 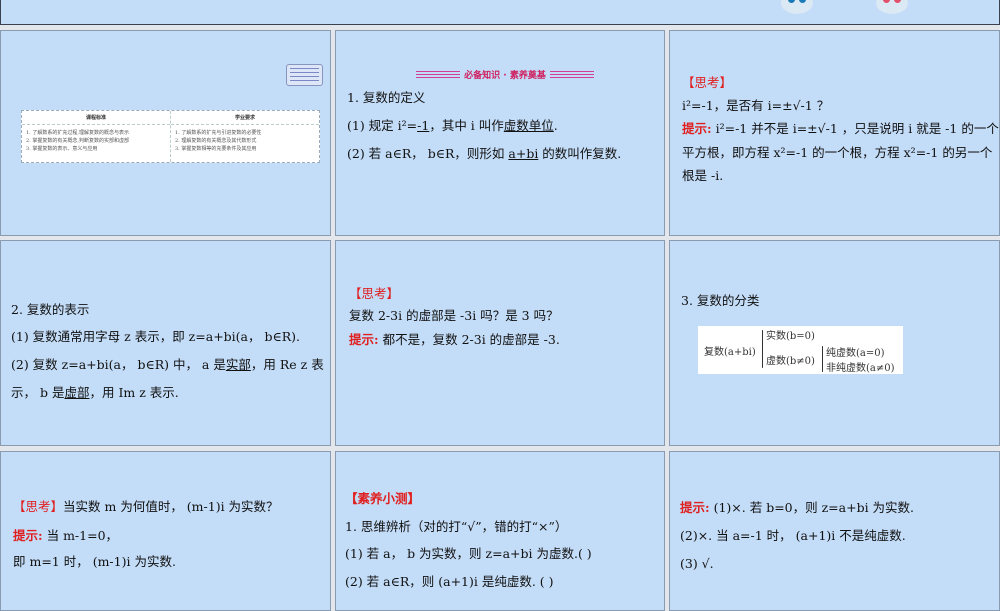 I want to click on previous-slide-partial, so click(x=500, y=12).